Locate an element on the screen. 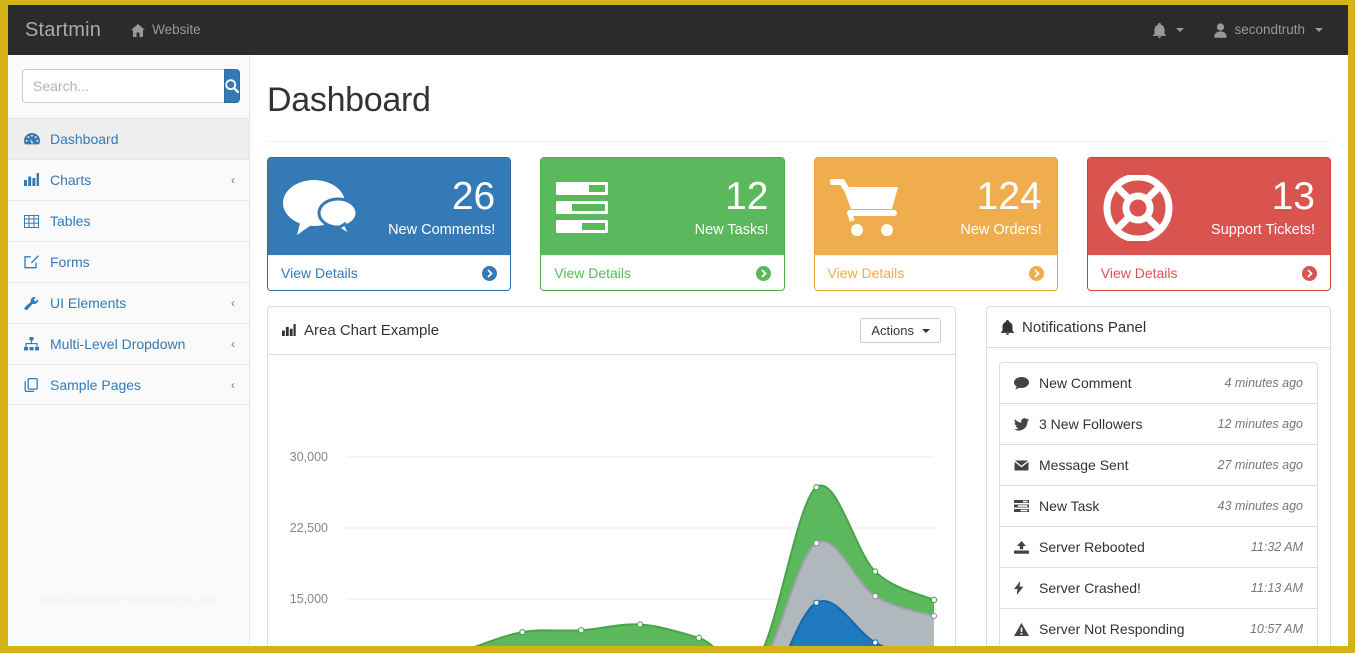 This screenshot has width=1355, height=653. notification-time: 27 minutes ago is located at coordinates (1260, 465).